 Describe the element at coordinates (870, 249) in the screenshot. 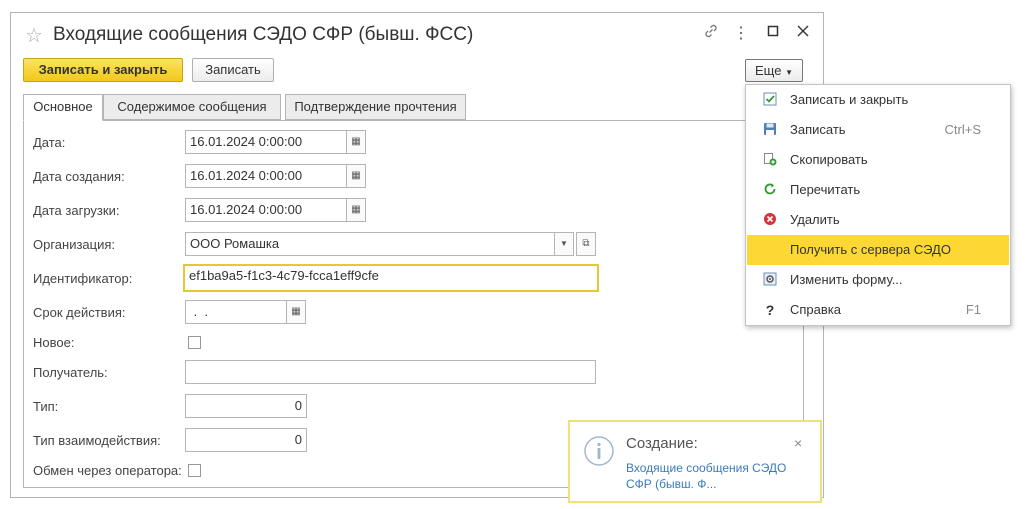

I see `menu-item-label: Получить с сервера СЭДО` at that location.